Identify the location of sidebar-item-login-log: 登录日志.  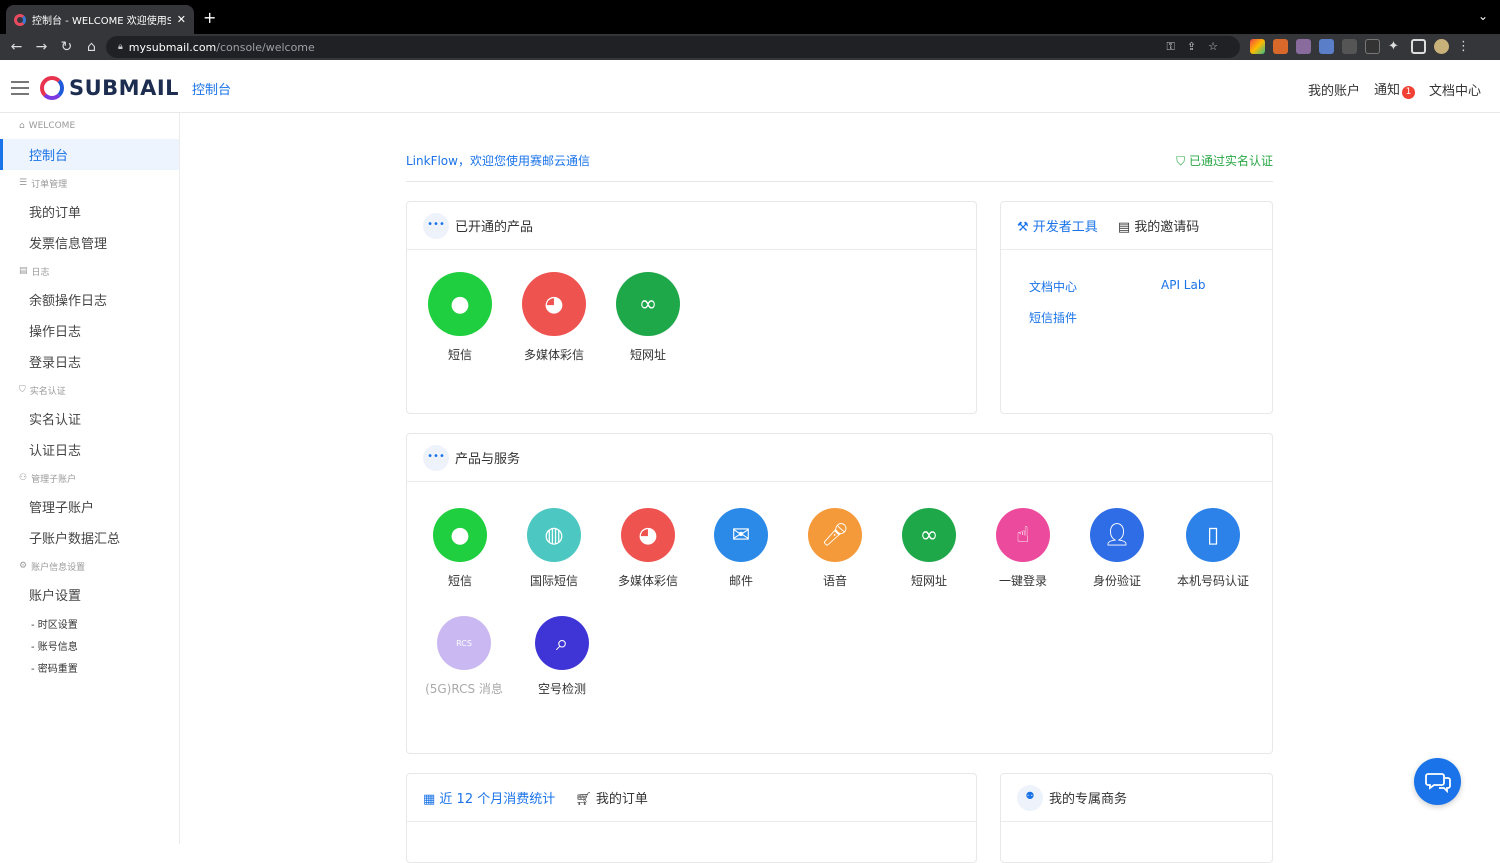
(89, 361).